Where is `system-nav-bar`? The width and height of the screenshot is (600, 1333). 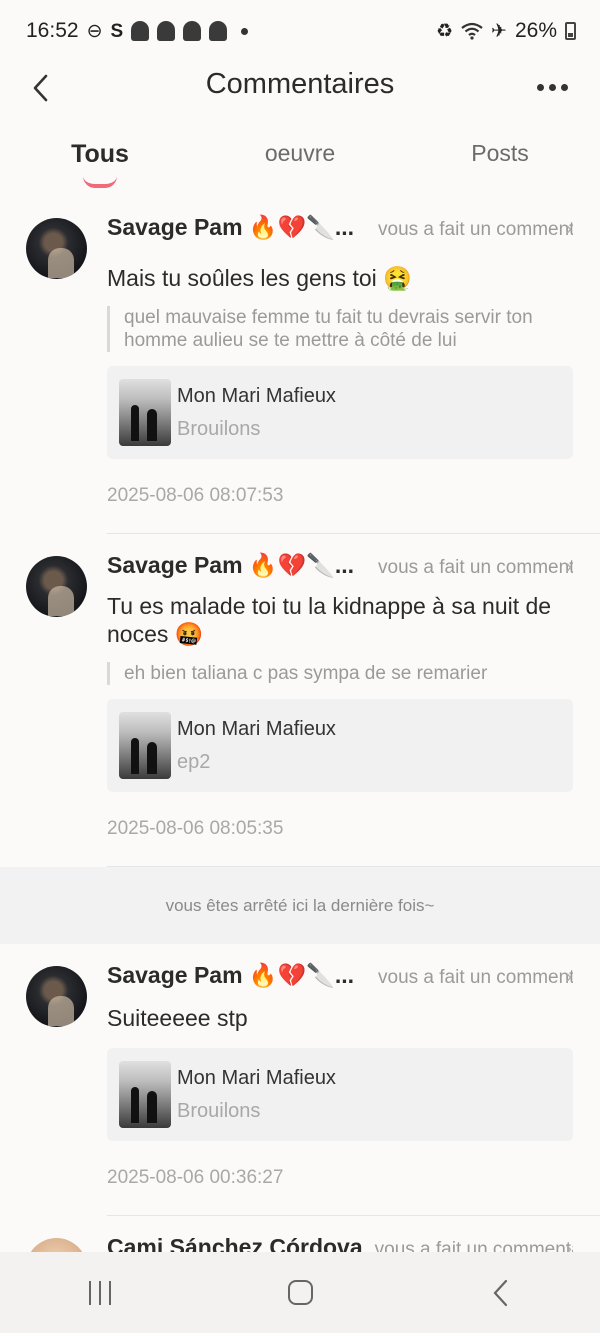
system-nav-bar is located at coordinates (300, 1292).